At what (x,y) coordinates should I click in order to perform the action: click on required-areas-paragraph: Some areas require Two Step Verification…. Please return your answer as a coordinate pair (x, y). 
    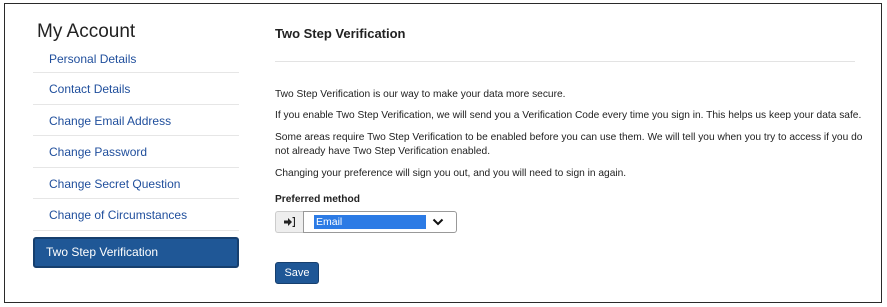
    Looking at the image, I should click on (569, 144).